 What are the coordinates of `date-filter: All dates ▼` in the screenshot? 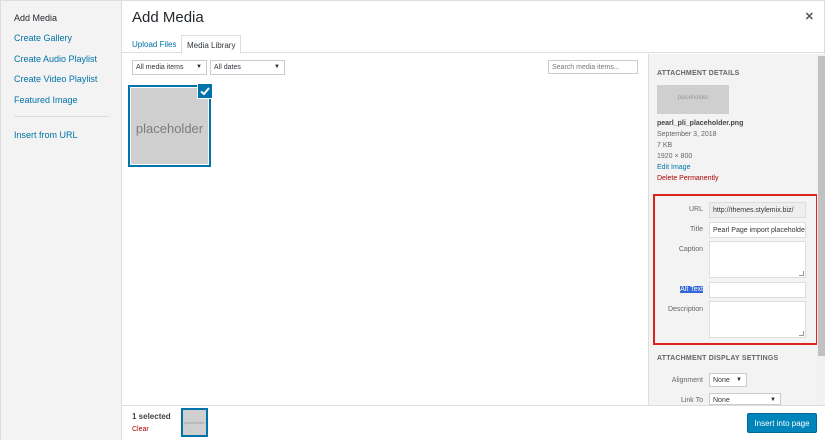 It's located at (247, 67).